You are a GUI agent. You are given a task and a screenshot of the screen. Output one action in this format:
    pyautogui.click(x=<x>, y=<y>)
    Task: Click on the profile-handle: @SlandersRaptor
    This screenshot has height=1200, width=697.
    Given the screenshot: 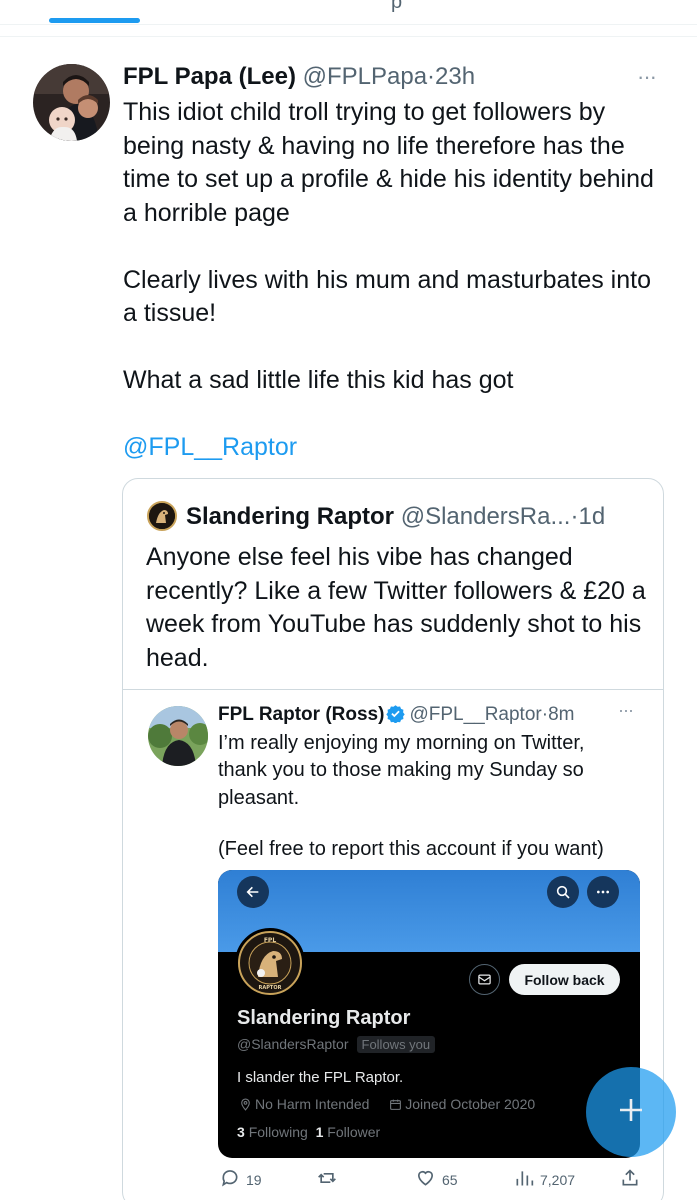 What is the action you would take?
    pyautogui.click(x=293, y=1044)
    